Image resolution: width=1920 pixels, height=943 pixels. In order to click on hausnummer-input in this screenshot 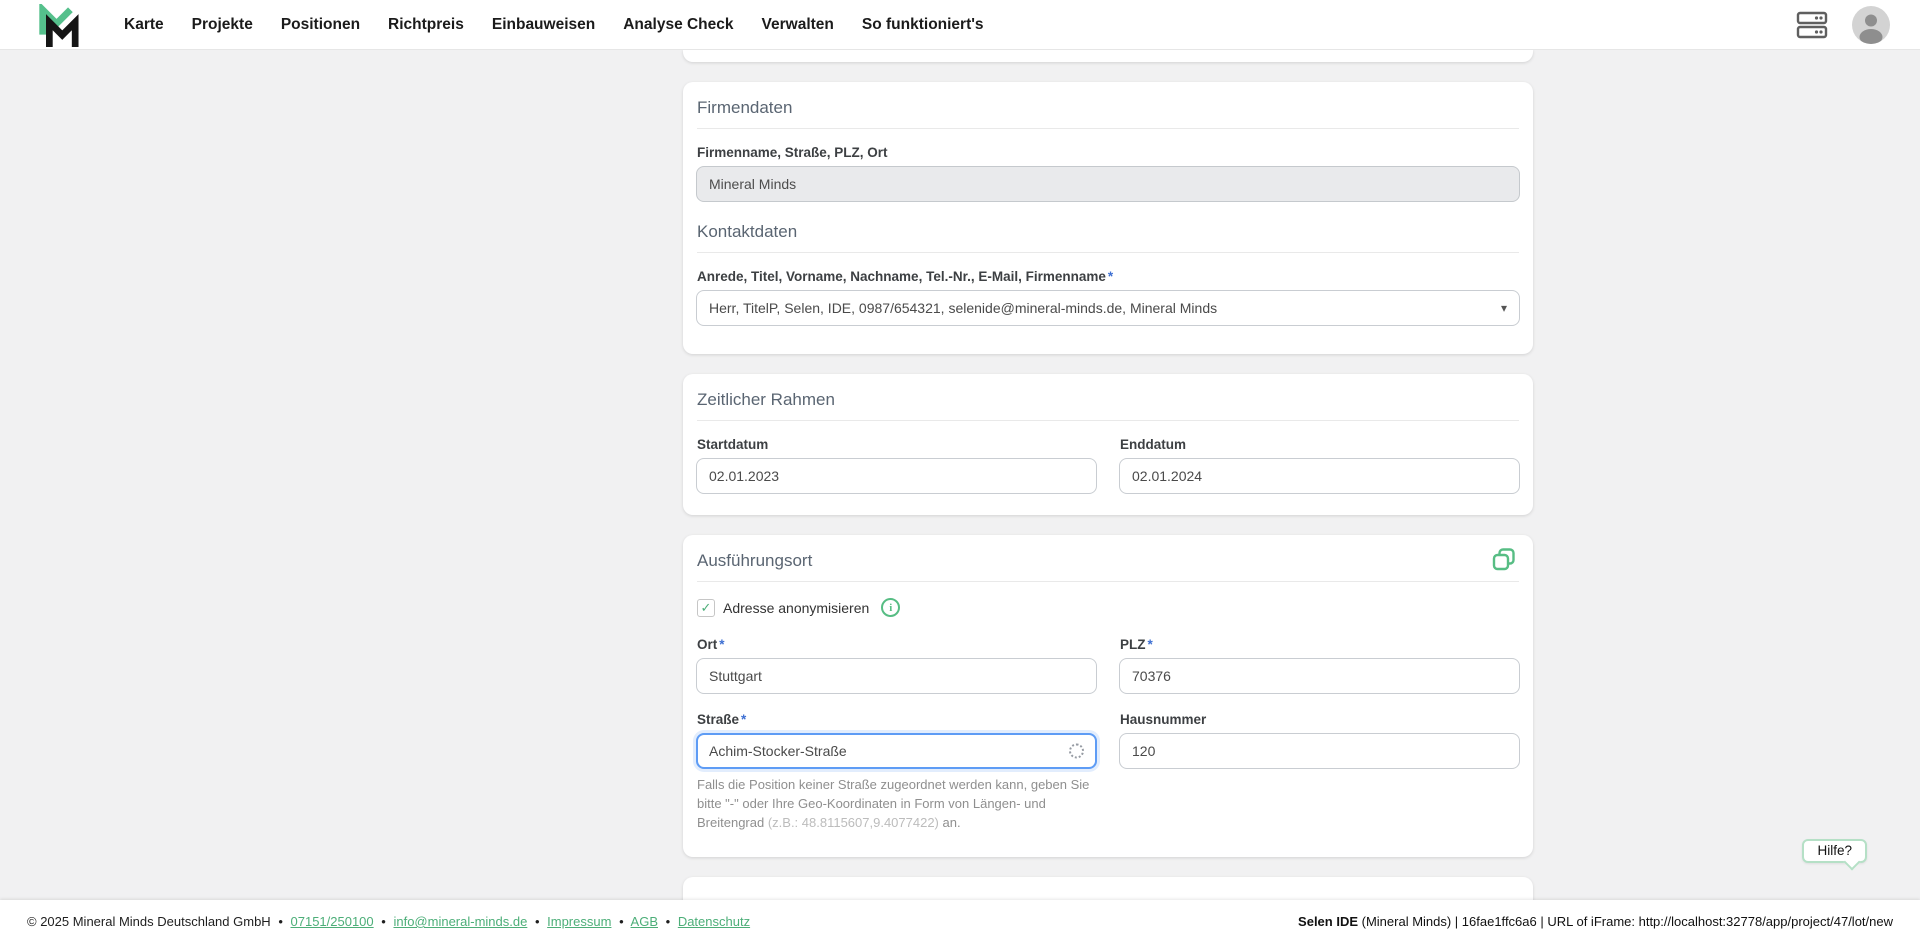, I will do `click(1319, 751)`.